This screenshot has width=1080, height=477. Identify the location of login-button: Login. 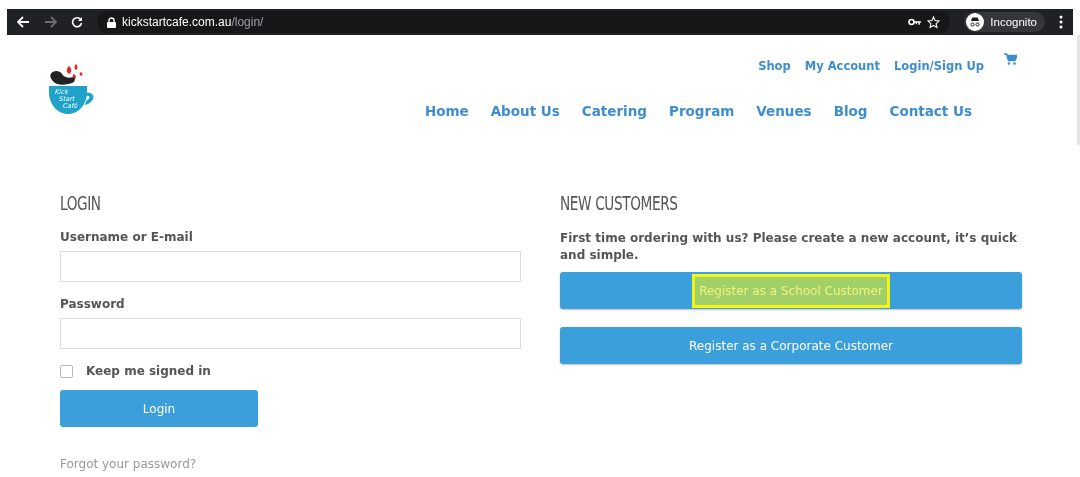
(159, 408).